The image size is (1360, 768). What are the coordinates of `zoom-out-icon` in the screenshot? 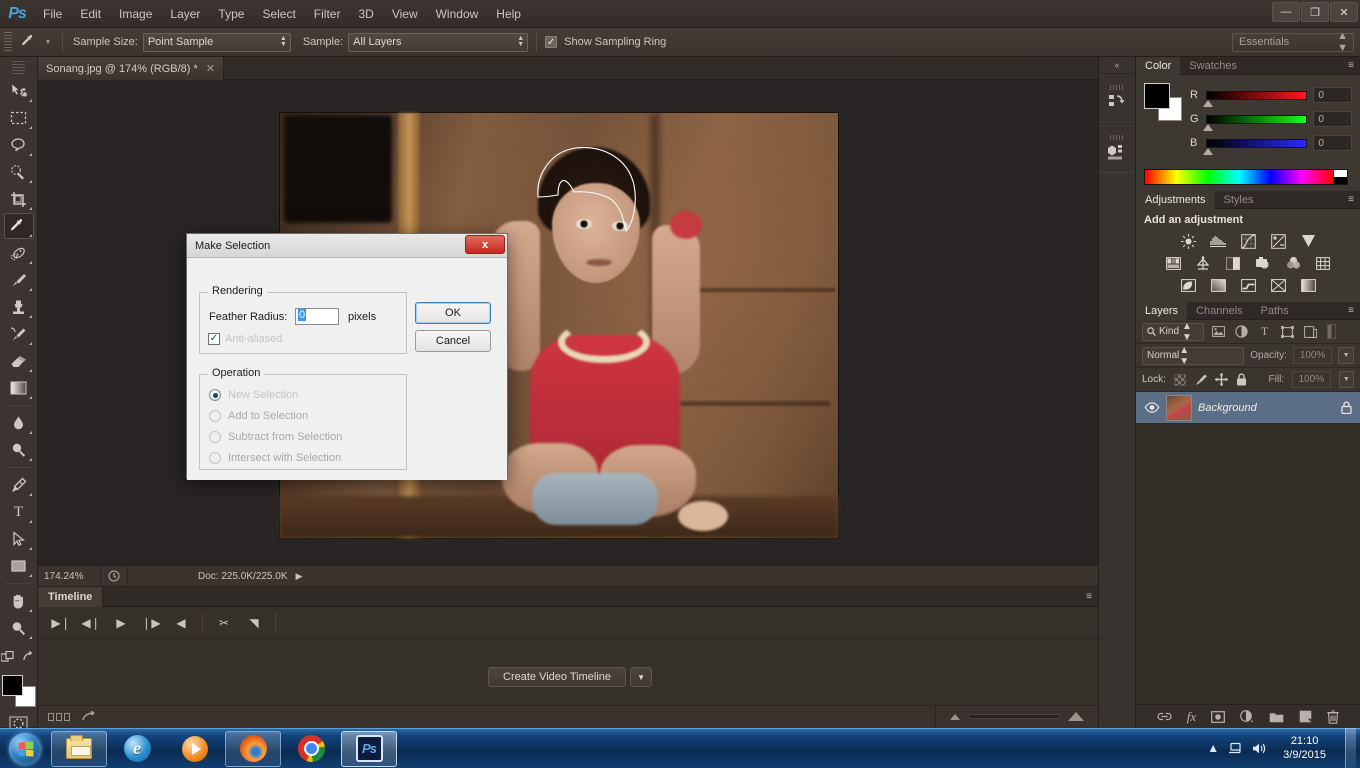 It's located at (955, 716).